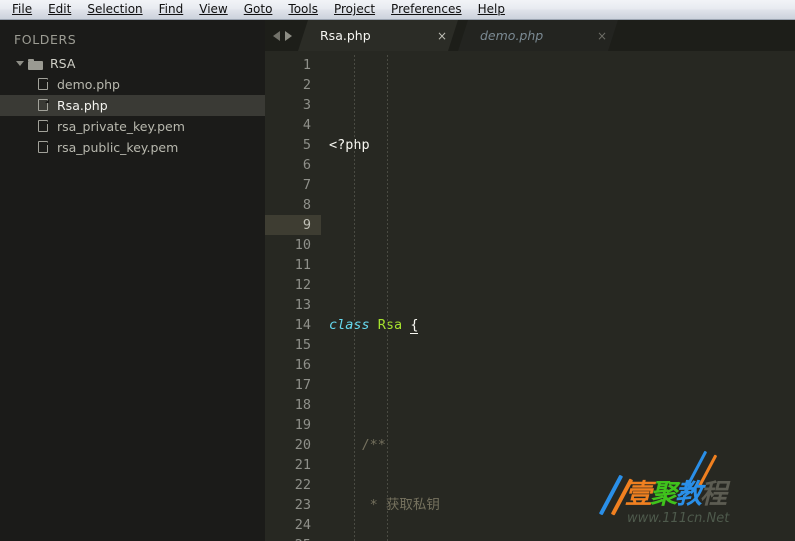 Image resolution: width=795 pixels, height=541 pixels. I want to click on menu-item-preferences-label: Preferences, so click(426, 9).